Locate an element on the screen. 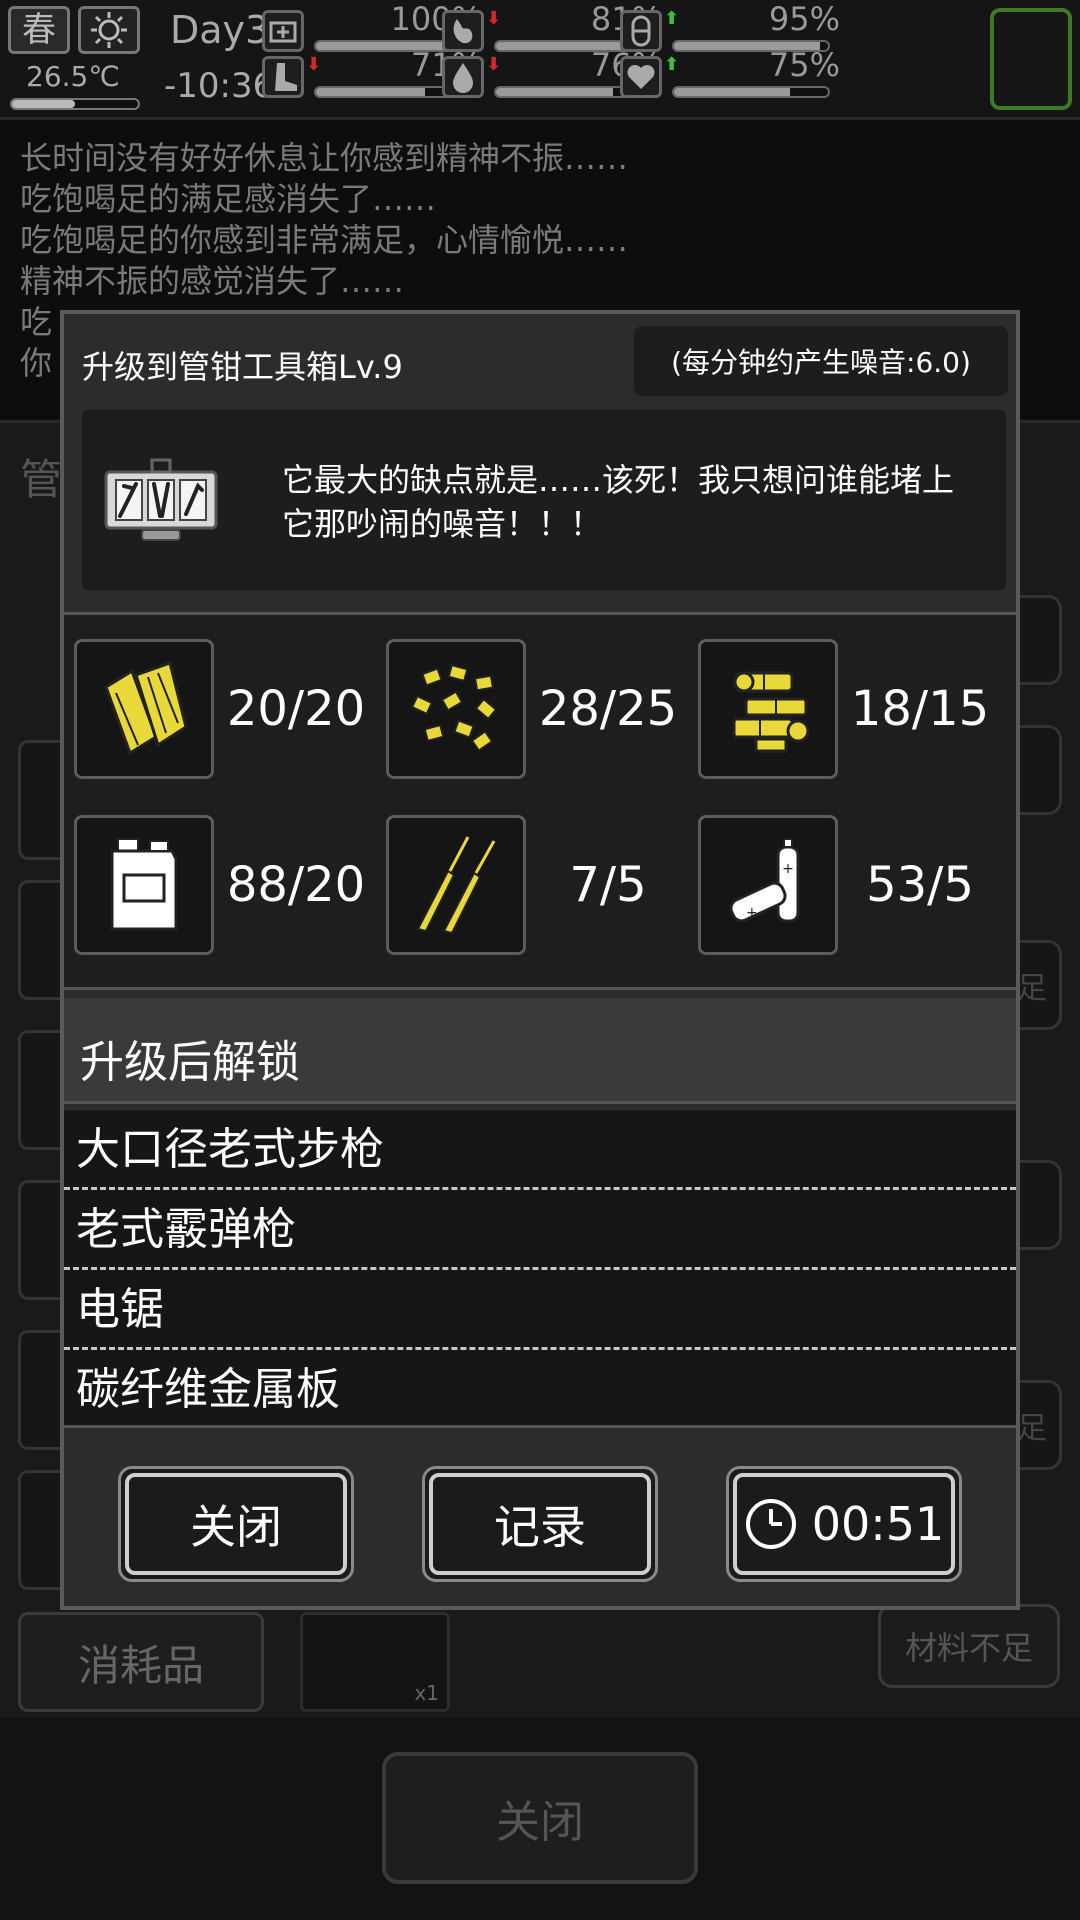  dialog-title: 升级到管钳工具箱Lv.9 is located at coordinates (242, 367).